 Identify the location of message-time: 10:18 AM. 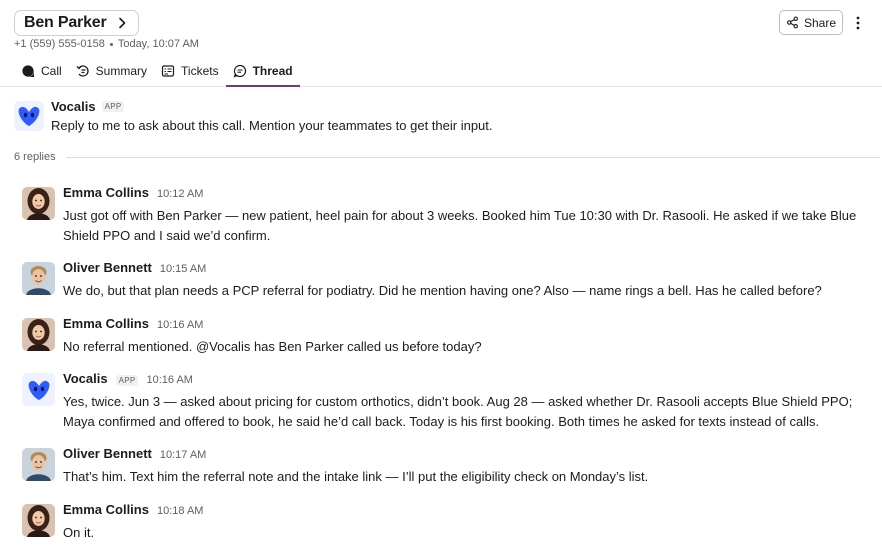
(180, 511).